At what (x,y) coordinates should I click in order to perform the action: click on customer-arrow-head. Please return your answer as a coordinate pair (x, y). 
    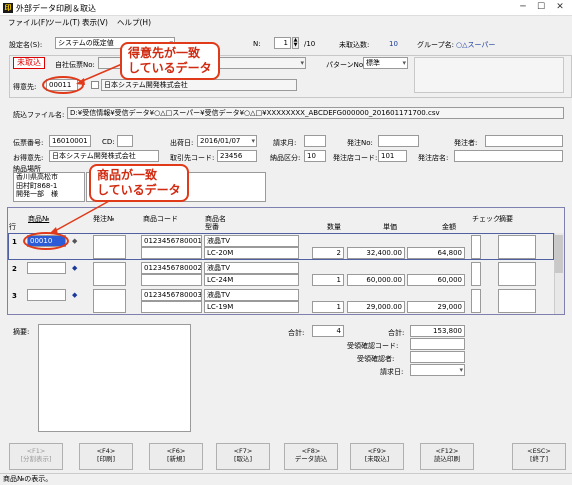
    Looking at the image, I should click on (80, 81).